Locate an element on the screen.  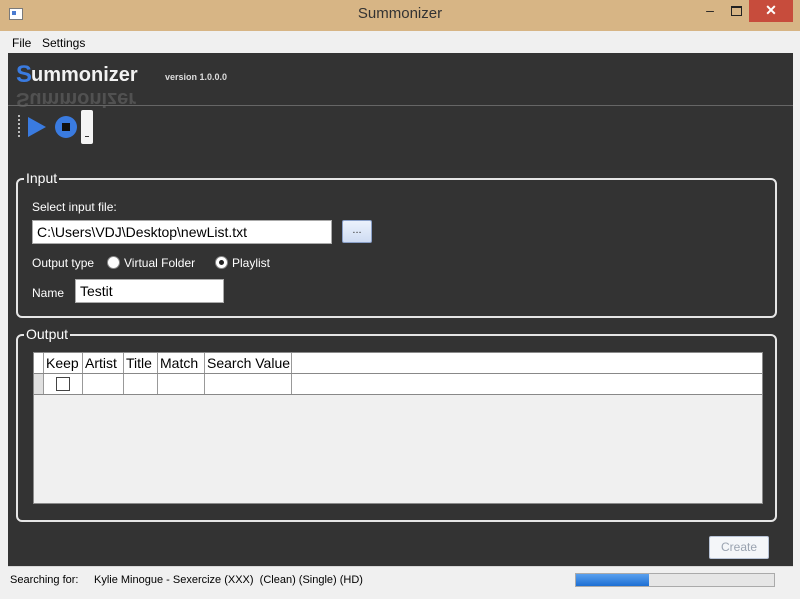
name-field: Testit is located at coordinates (149, 291).